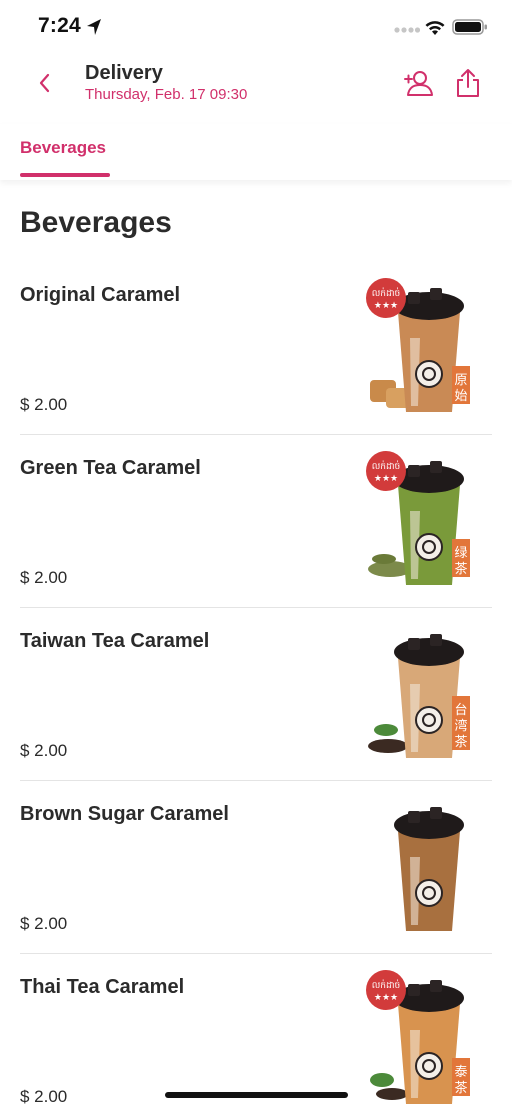 The image size is (512, 1108). Describe the element at coordinates (110, 468) in the screenshot. I see `item-name: Green Tea Caramel` at that location.